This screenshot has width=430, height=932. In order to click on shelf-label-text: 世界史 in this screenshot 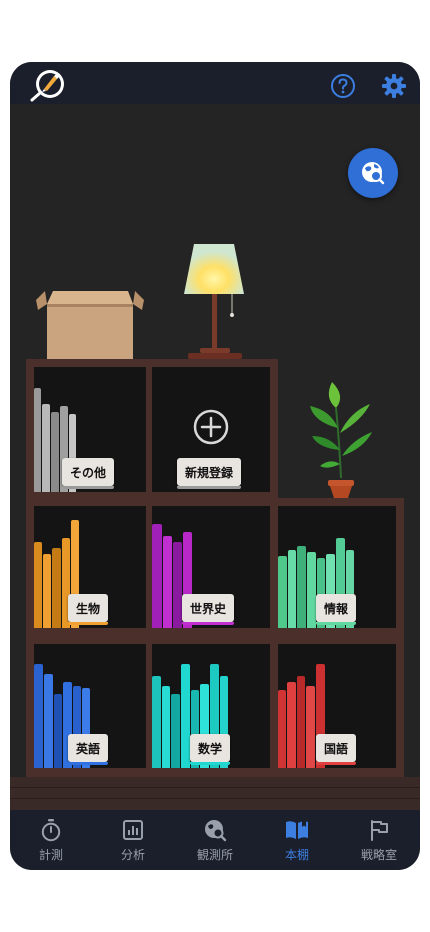, I will do `click(208, 608)`.